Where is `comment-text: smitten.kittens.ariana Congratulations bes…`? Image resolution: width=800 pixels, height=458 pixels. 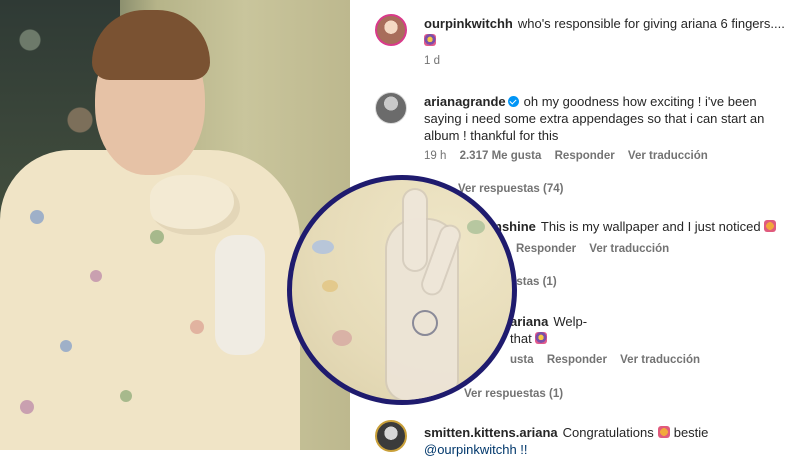 comment-text: smitten.kittens.ariana Congratulations bes… is located at coordinates (609, 441).